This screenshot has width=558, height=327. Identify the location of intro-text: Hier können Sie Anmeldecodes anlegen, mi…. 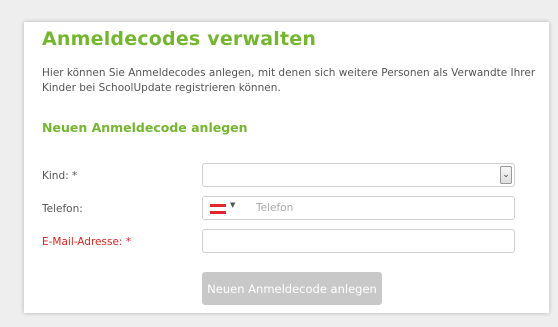
(289, 80).